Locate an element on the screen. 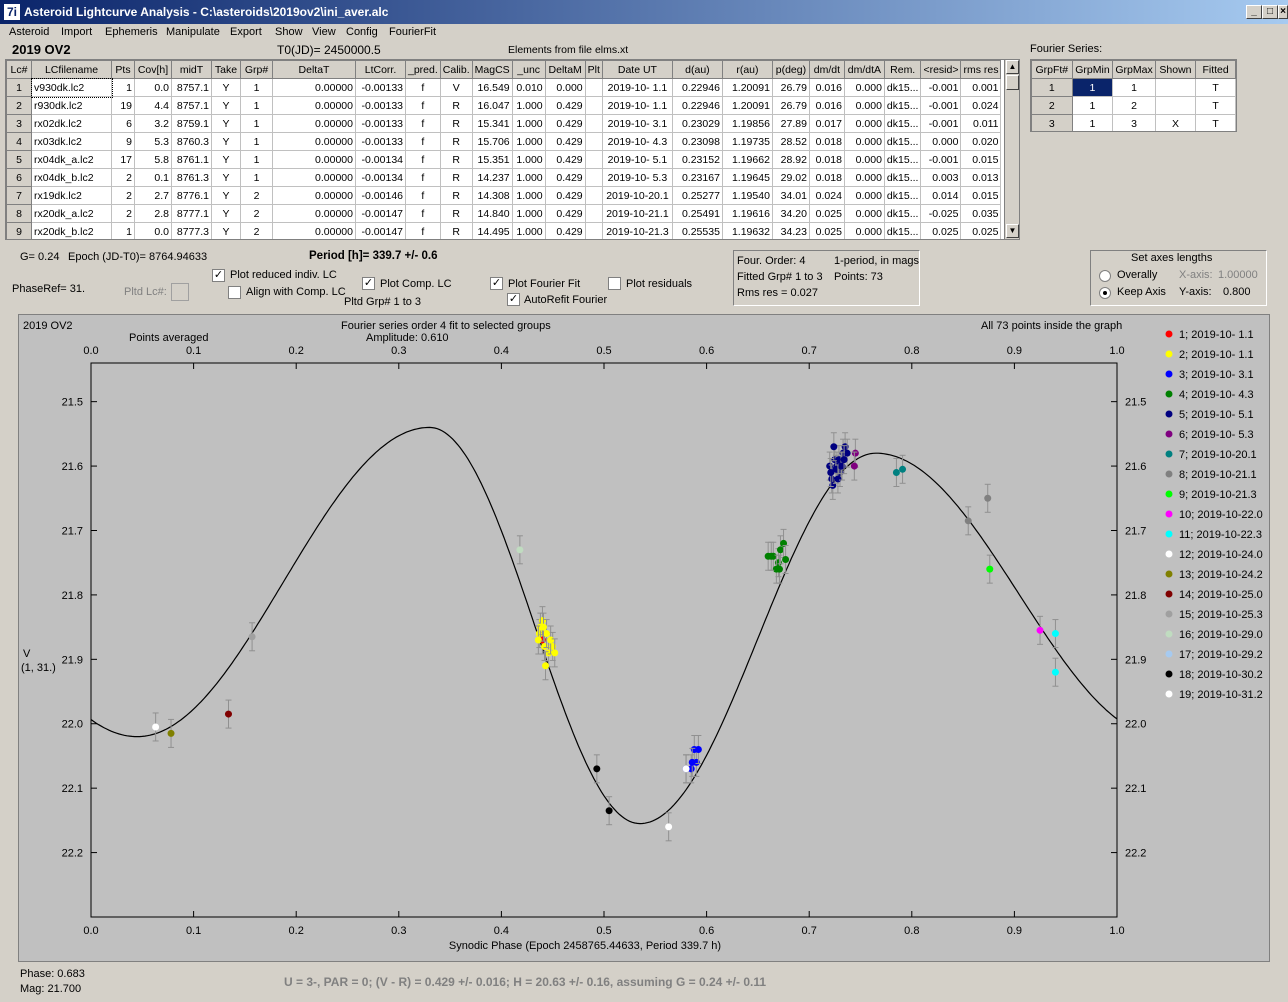  row-header: 3 is located at coordinates (19, 123).